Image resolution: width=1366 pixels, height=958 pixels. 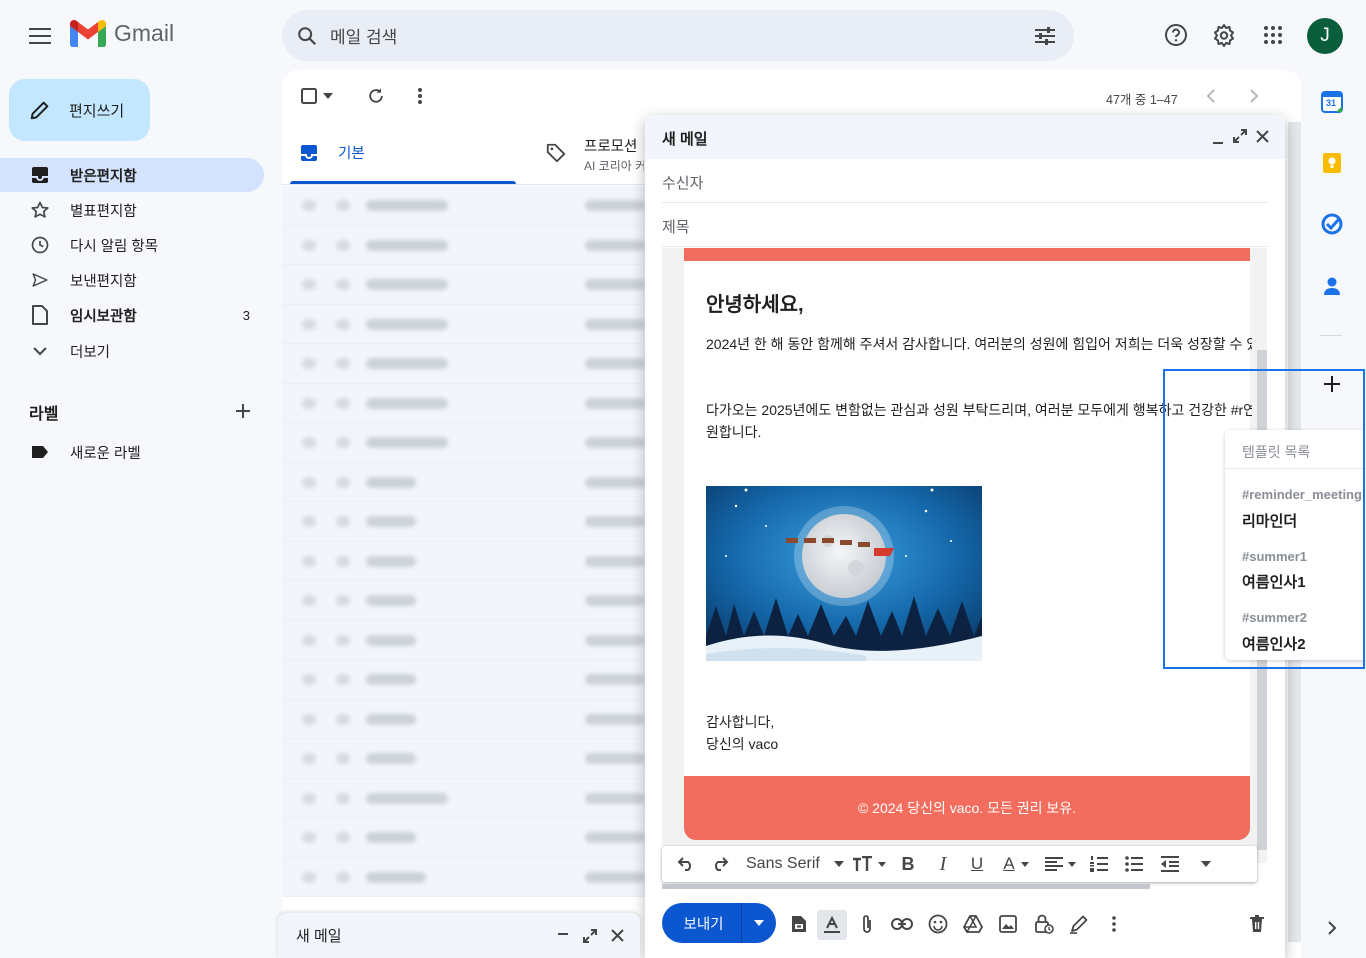 What do you see at coordinates (869, 864) in the screenshot?
I see `text-size-icon` at bounding box center [869, 864].